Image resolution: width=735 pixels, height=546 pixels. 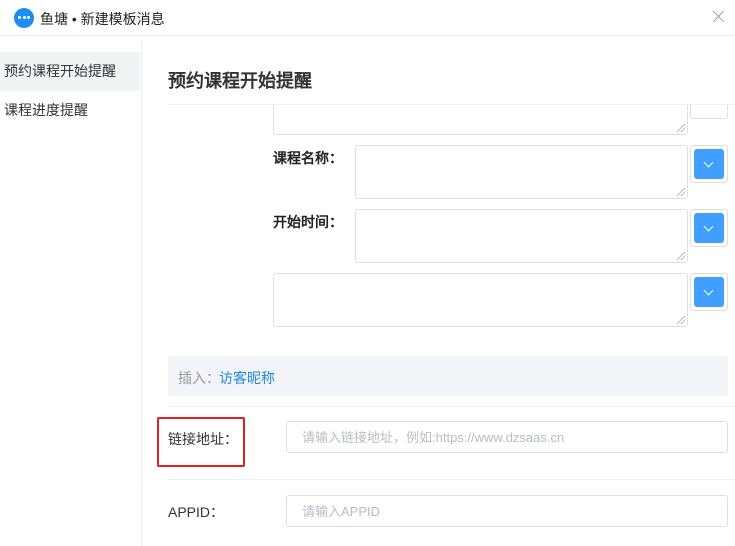 What do you see at coordinates (141, 291) in the screenshot?
I see `sidebar-divider` at bounding box center [141, 291].